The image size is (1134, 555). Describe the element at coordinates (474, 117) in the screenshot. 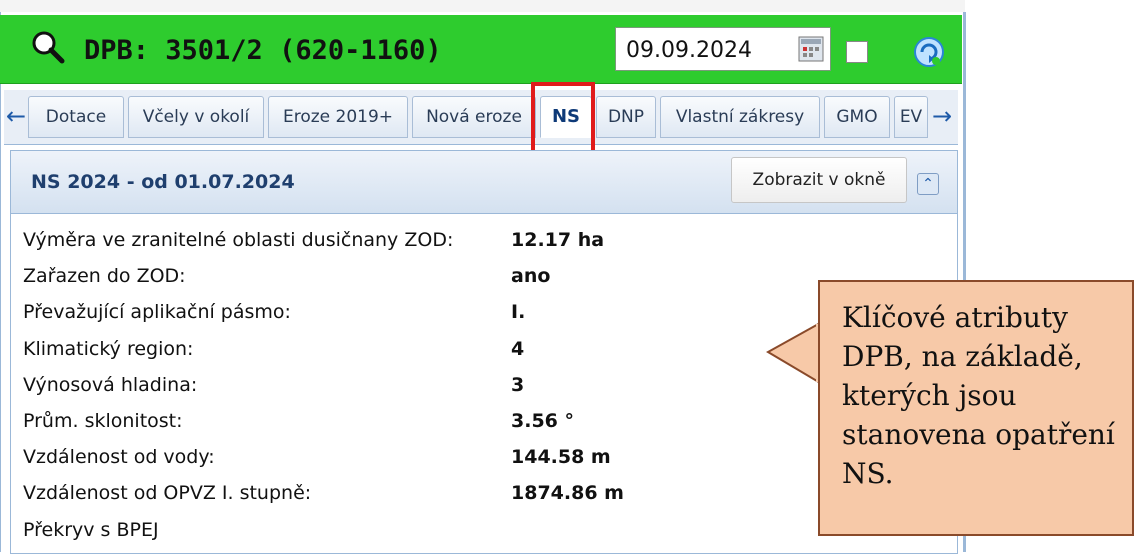

I see `tab-nova-eroze: Nová eroze` at that location.